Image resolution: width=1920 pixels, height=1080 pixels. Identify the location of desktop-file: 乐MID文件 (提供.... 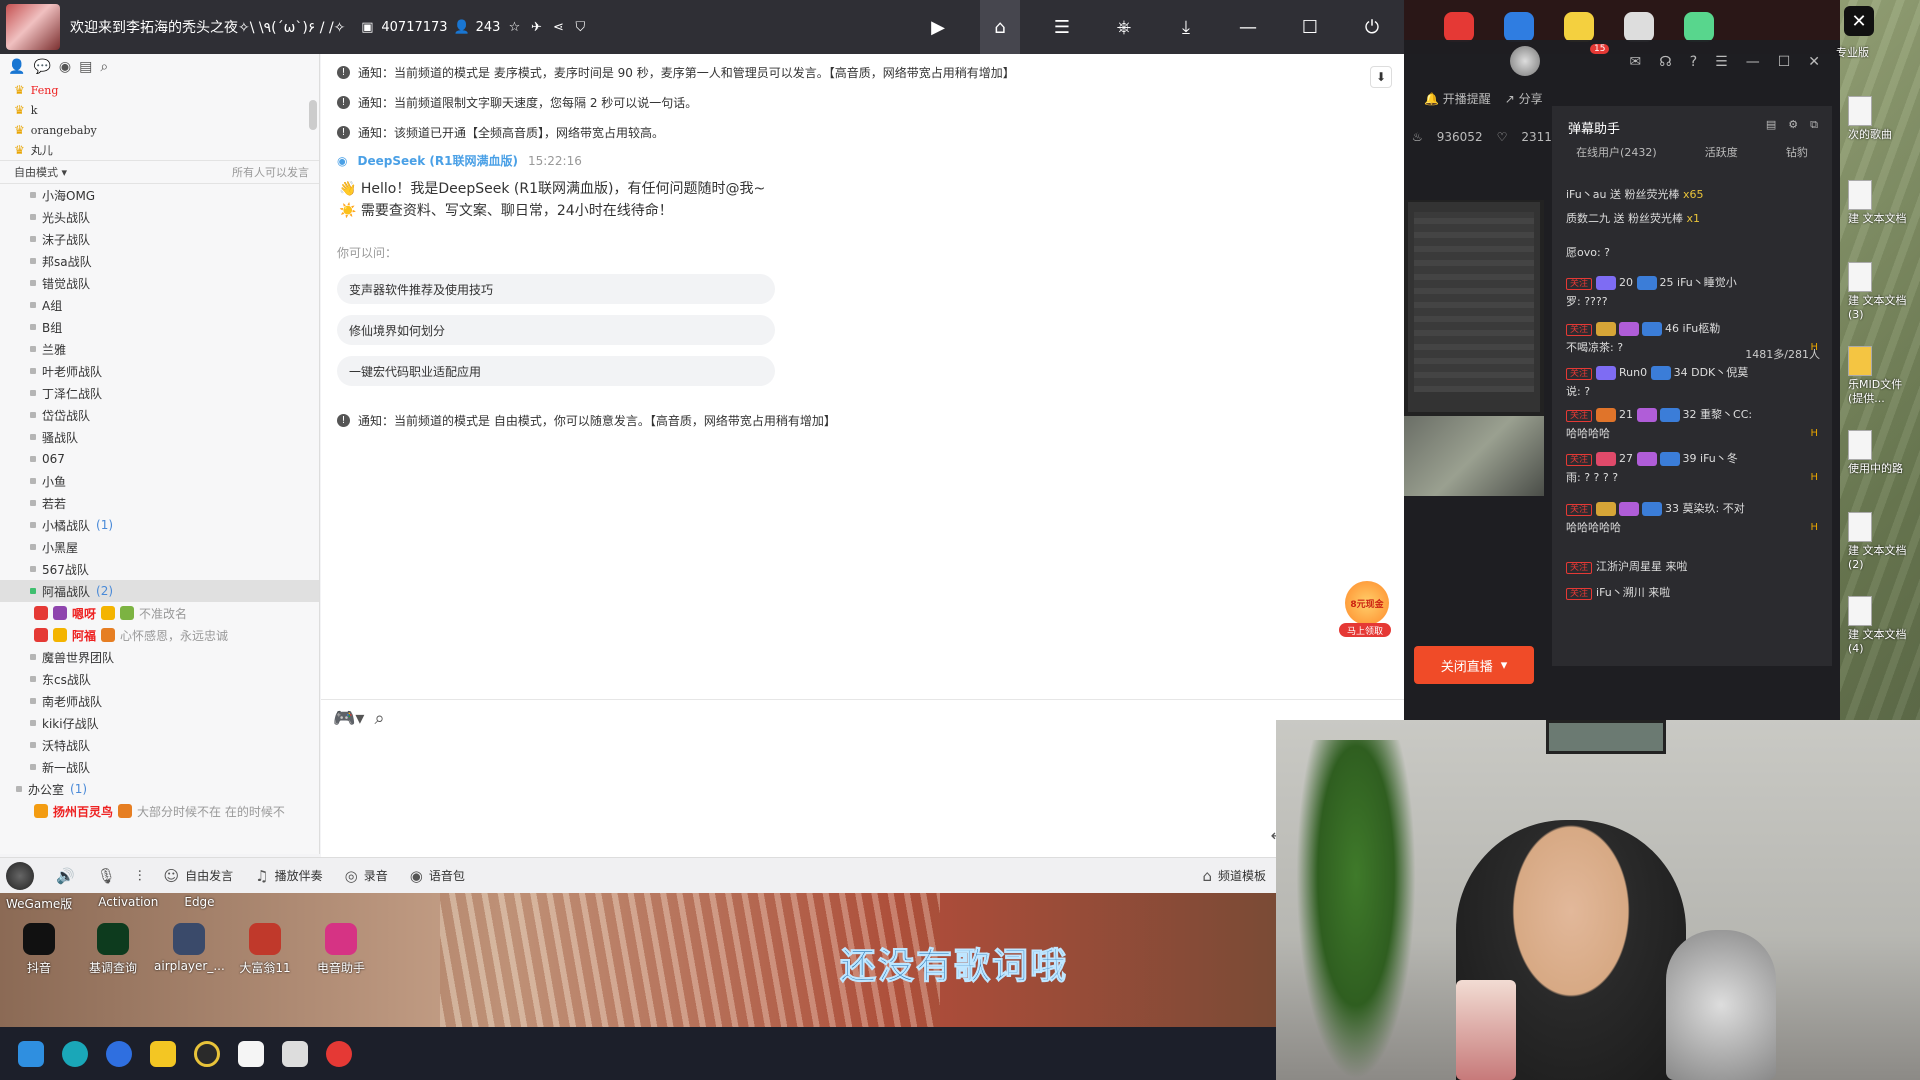
(1883, 376).